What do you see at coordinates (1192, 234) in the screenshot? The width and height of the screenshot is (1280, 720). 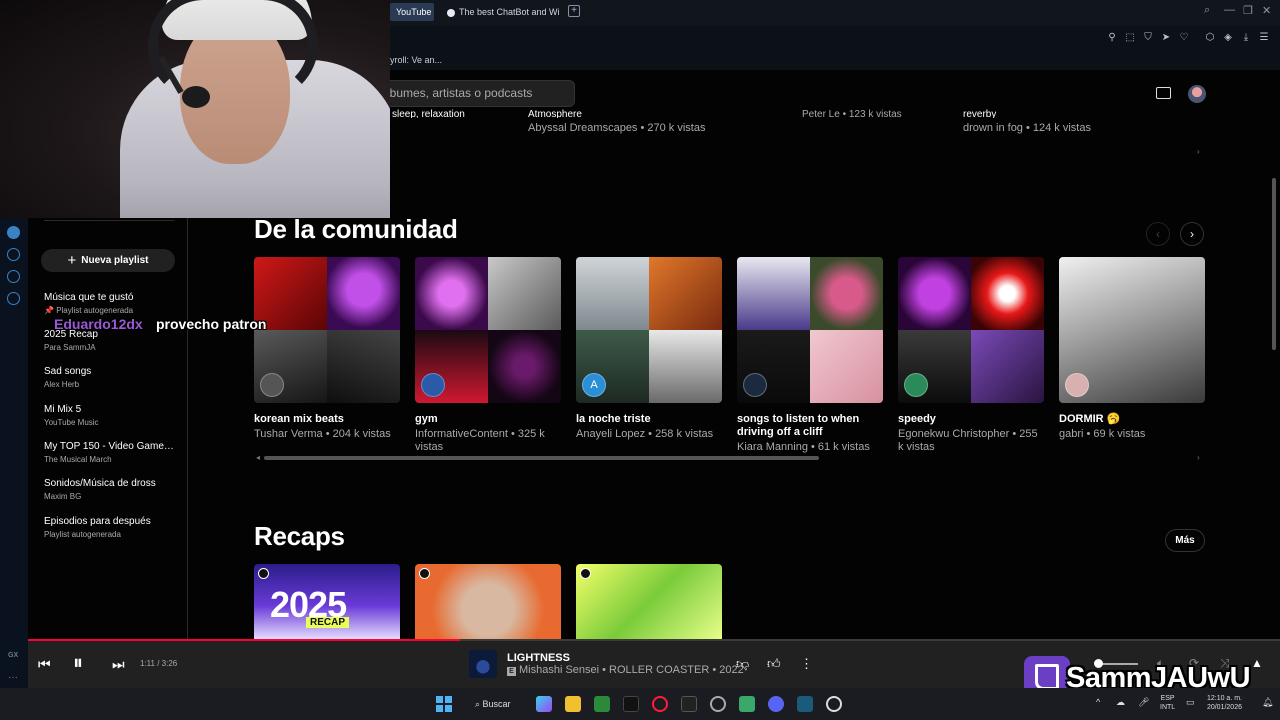 I see `carousel-next-button: ›` at bounding box center [1192, 234].